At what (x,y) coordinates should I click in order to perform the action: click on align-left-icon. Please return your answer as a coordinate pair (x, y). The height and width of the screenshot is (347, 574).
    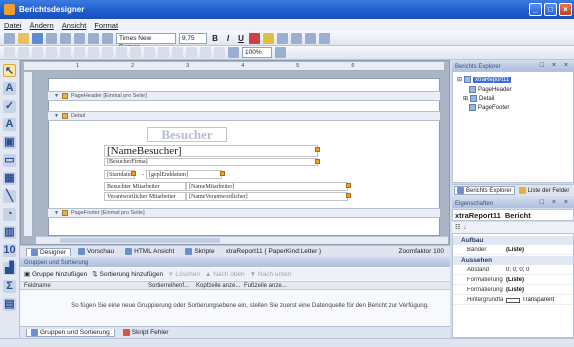
    Looking at the image, I should click on (282, 38).